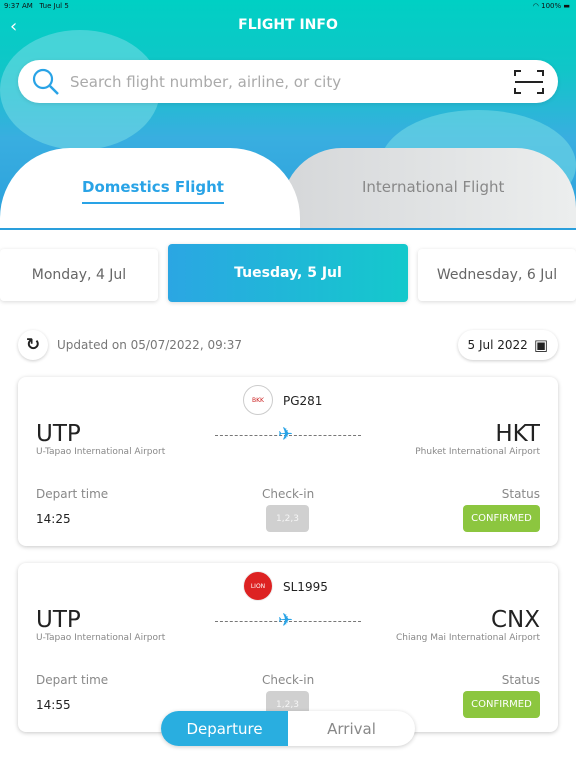 This screenshot has height=768, width=576. I want to click on departure-button: Departure, so click(224, 728).